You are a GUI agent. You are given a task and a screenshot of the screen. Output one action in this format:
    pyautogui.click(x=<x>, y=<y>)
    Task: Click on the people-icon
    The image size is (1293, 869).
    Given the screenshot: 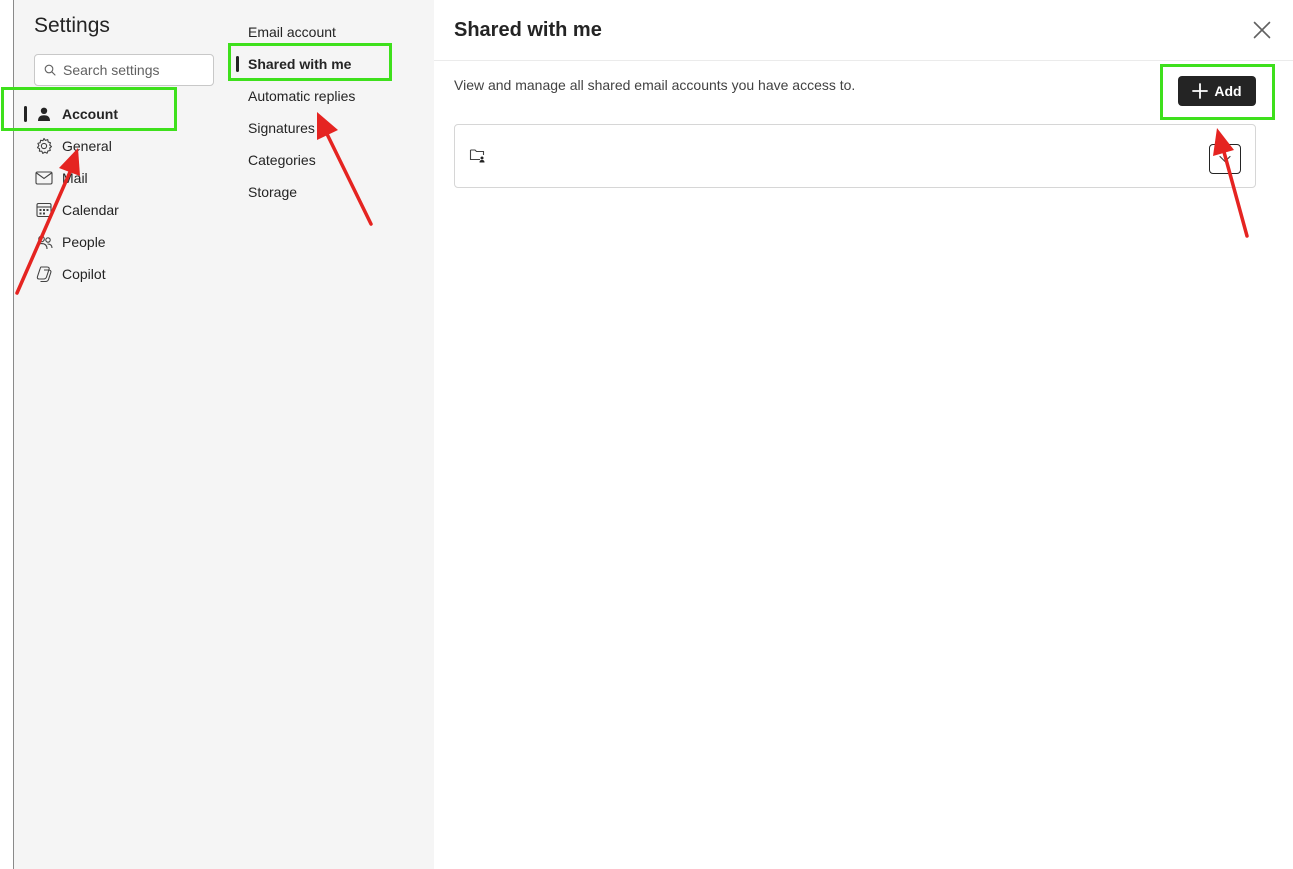 What is the action you would take?
    pyautogui.click(x=44, y=242)
    